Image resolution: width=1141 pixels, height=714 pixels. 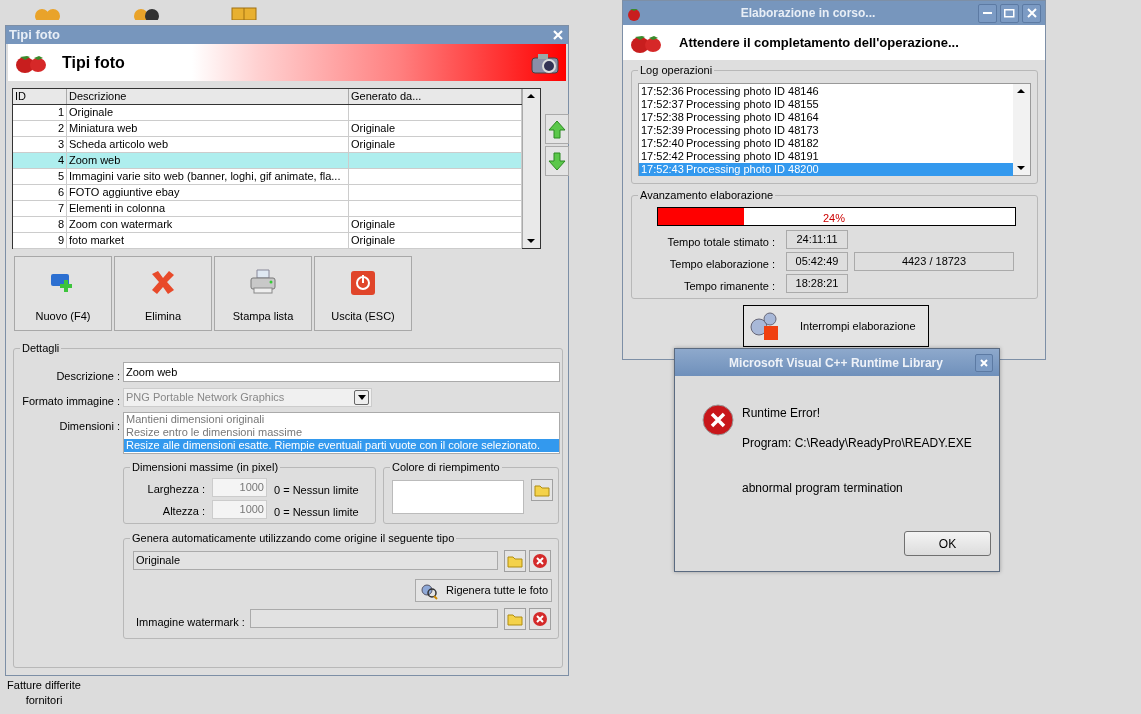 What do you see at coordinates (40, 96) in the screenshot?
I see `column-header: ID` at bounding box center [40, 96].